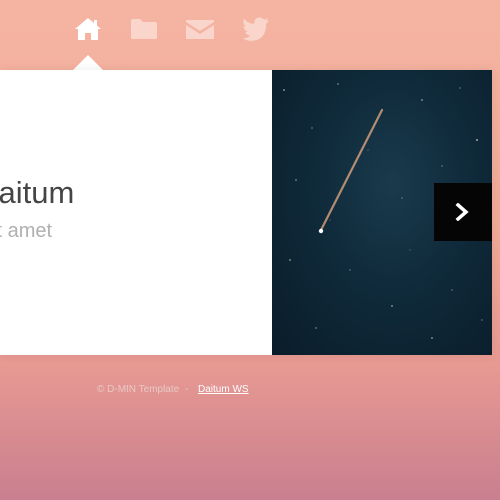  What do you see at coordinates (37, 192) in the screenshot?
I see `slide-title: y Daitum` at bounding box center [37, 192].